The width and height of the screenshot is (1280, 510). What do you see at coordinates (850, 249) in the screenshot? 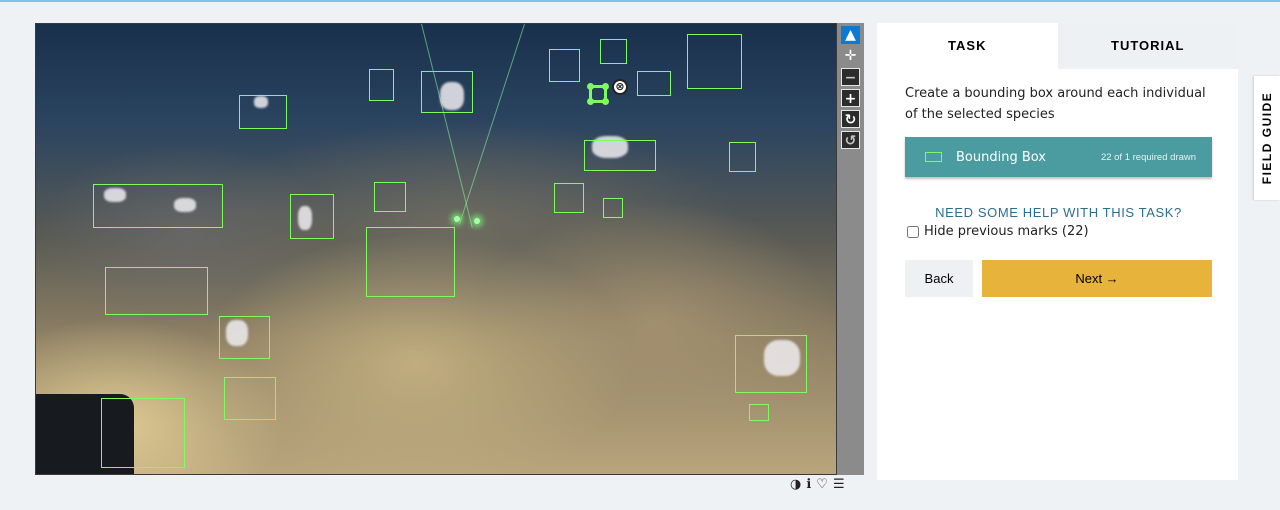
I see `image-toolbar: ▲ ✛ − + ↻ ↺` at bounding box center [850, 249].